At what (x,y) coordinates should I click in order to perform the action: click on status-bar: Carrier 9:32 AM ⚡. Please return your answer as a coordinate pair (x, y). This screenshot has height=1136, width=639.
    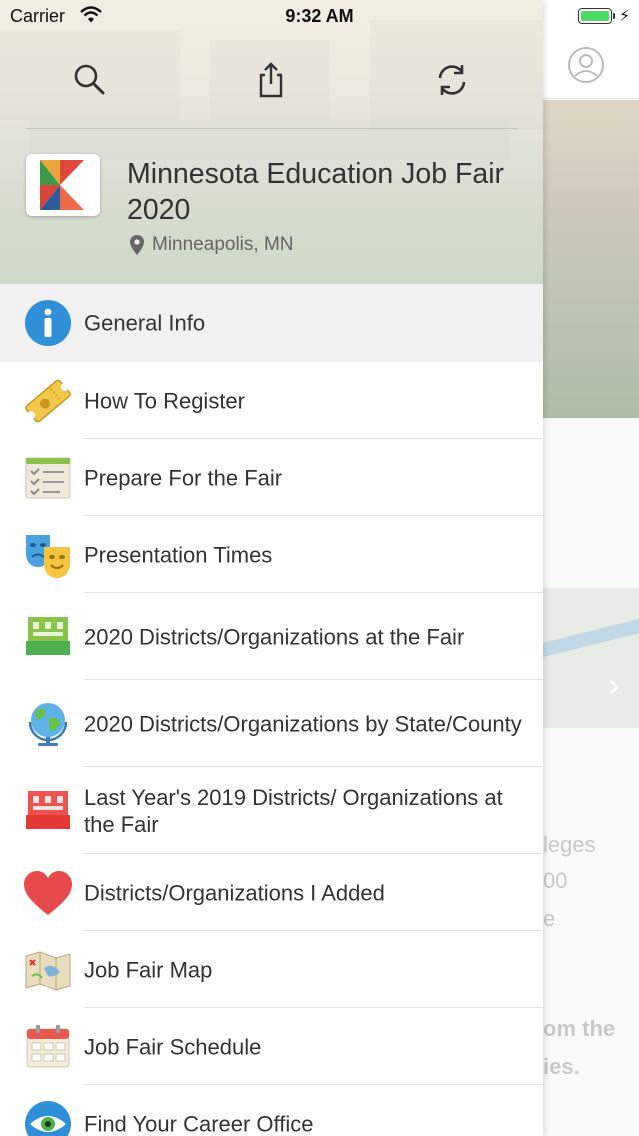
    Looking at the image, I should click on (319, 17).